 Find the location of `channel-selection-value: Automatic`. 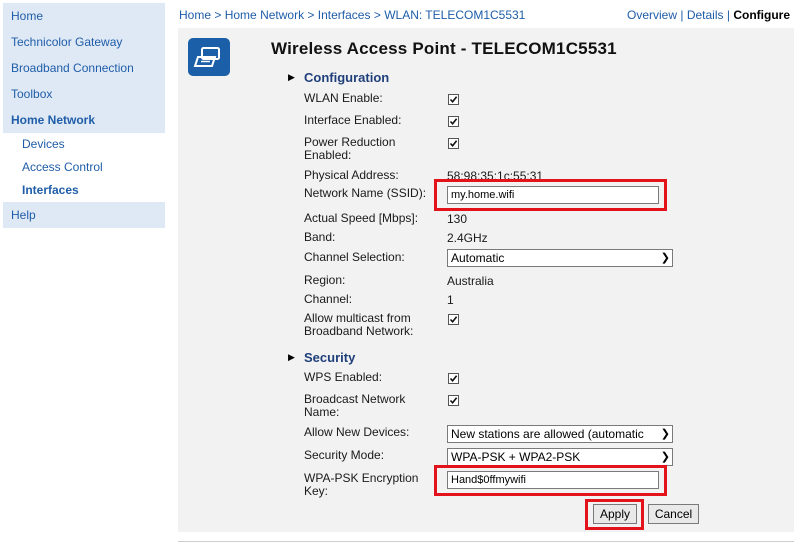

channel-selection-value: Automatic is located at coordinates (478, 258).